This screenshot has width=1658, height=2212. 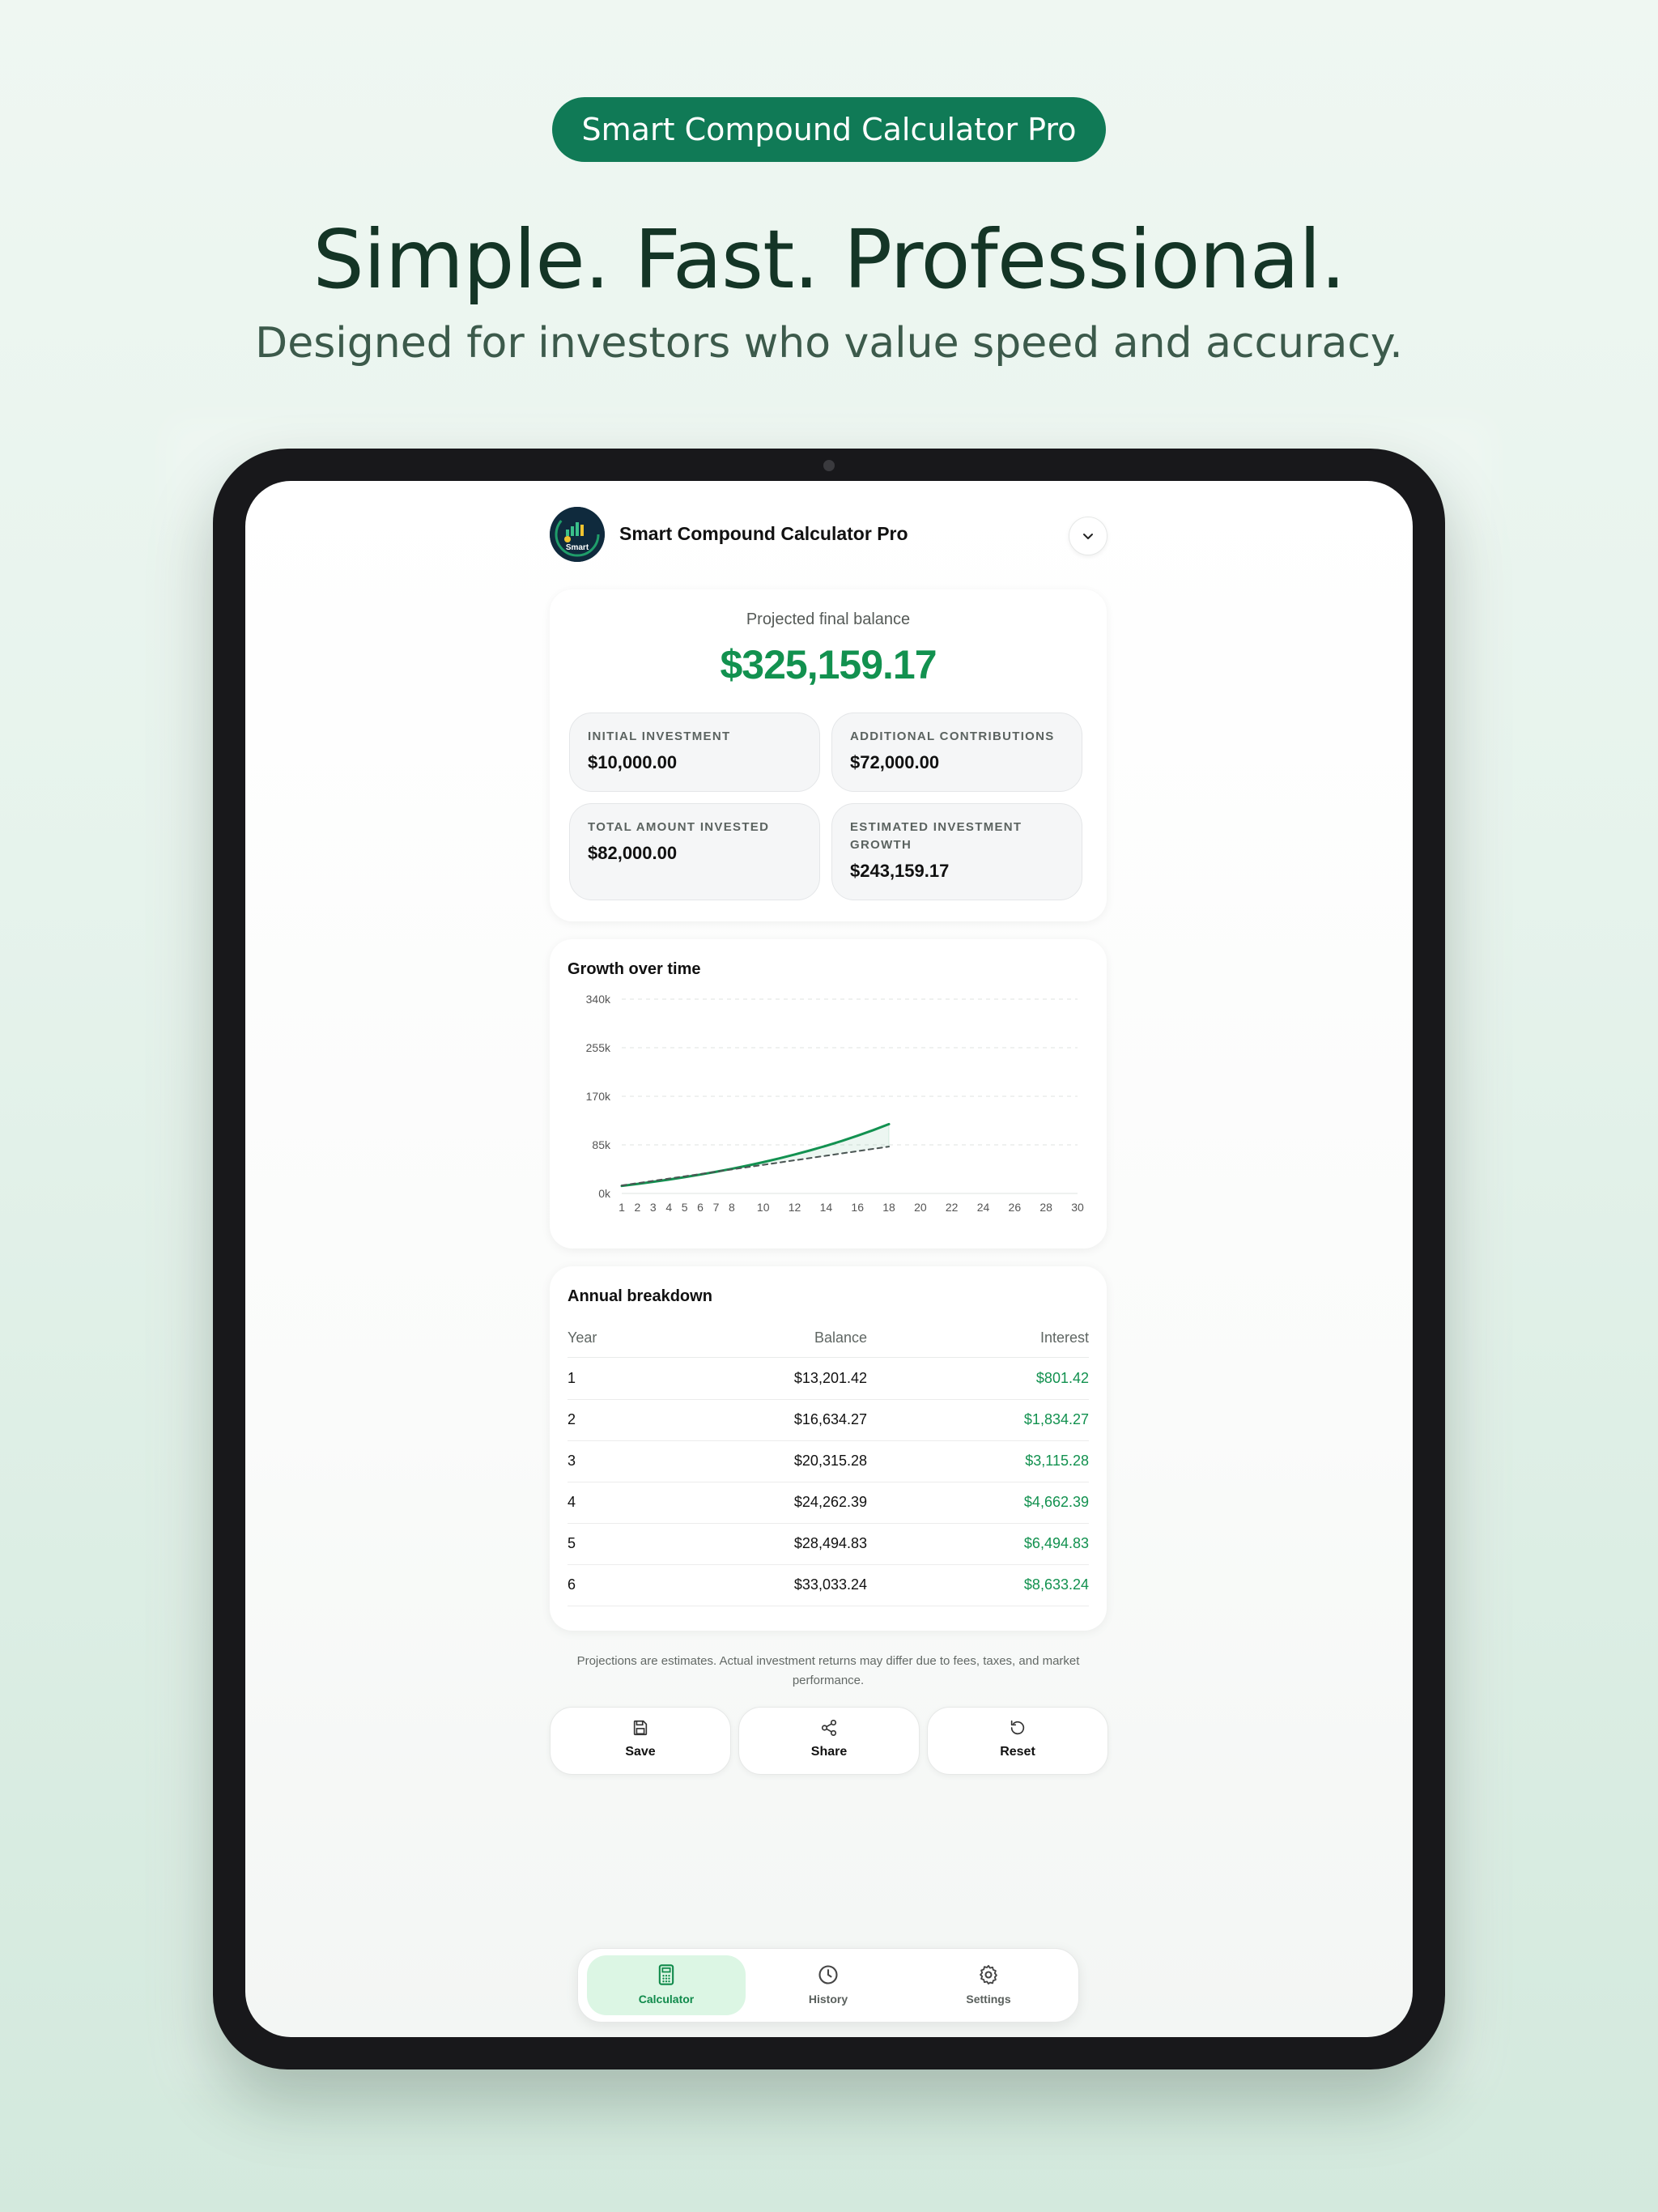 I want to click on x-tick-label: 12, so click(x=795, y=1207).